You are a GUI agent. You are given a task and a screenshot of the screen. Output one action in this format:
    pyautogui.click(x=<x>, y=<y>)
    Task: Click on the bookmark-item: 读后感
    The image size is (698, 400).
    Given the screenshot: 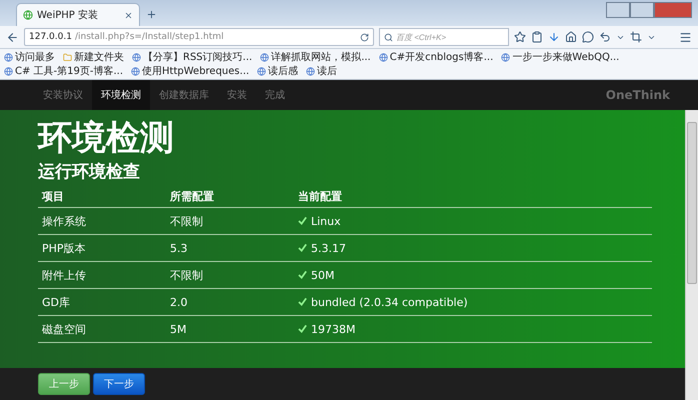 What is the action you would take?
    pyautogui.click(x=277, y=71)
    